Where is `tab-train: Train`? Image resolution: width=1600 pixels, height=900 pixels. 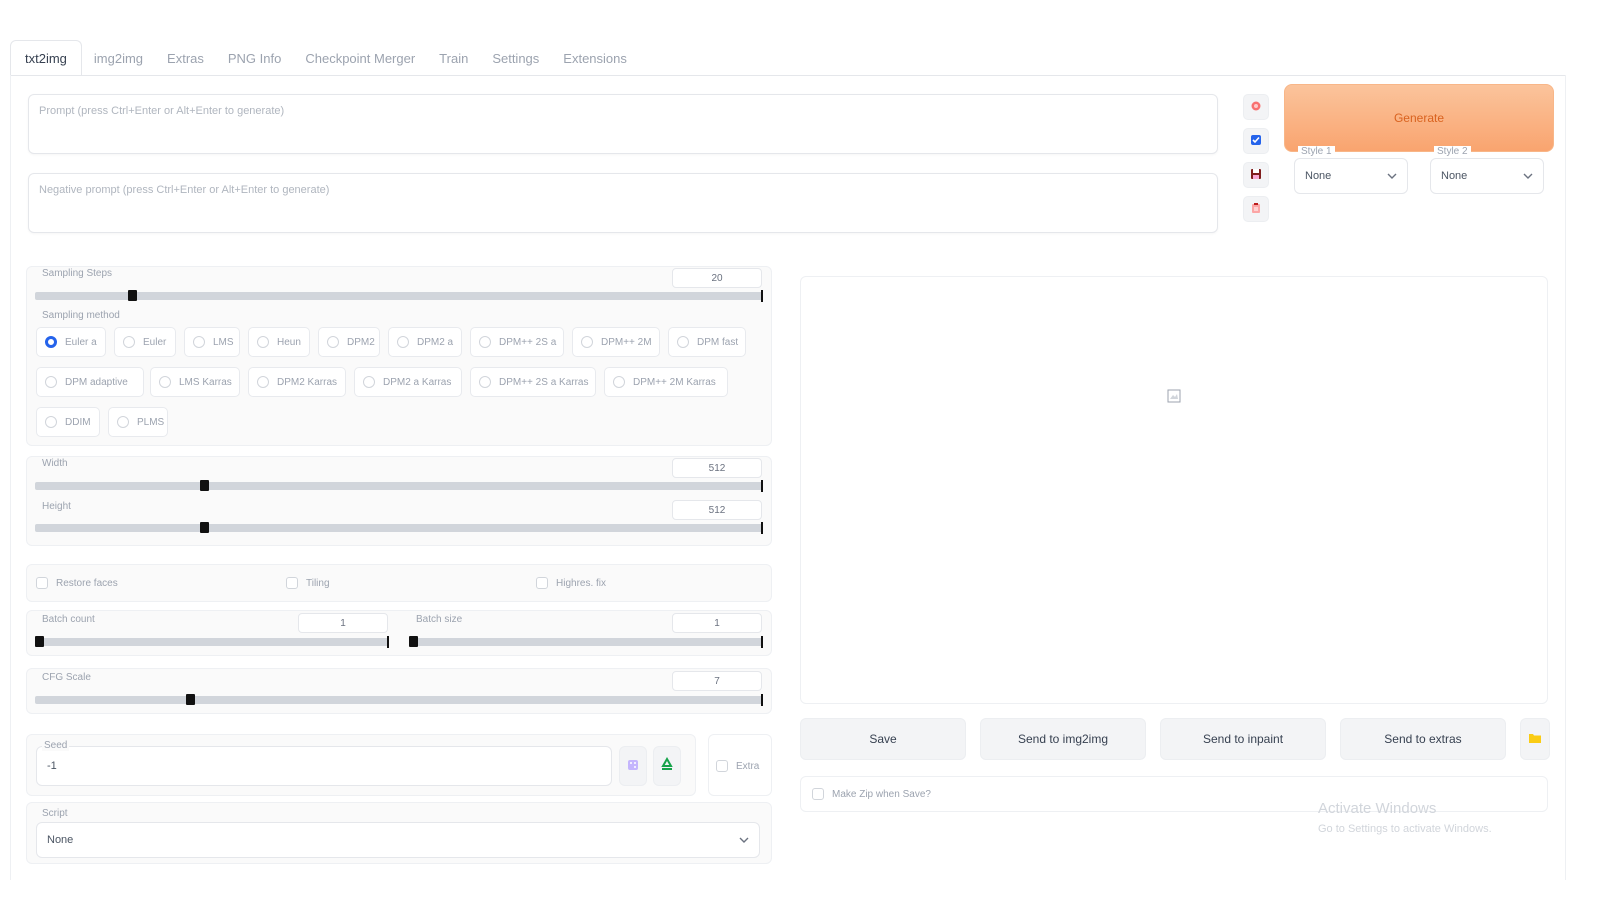
tab-train: Train is located at coordinates (453, 58).